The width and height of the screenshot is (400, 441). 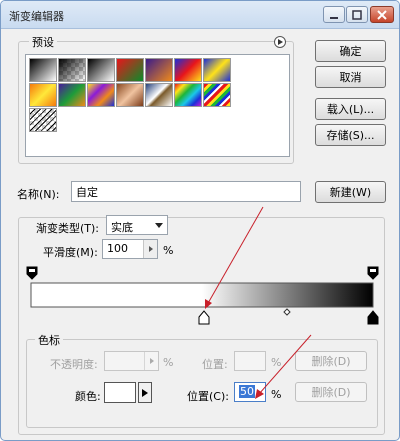 What do you see at coordinates (331, 392) in the screenshot?
I see `delete-color-stop-button: 删除(D)` at bounding box center [331, 392].